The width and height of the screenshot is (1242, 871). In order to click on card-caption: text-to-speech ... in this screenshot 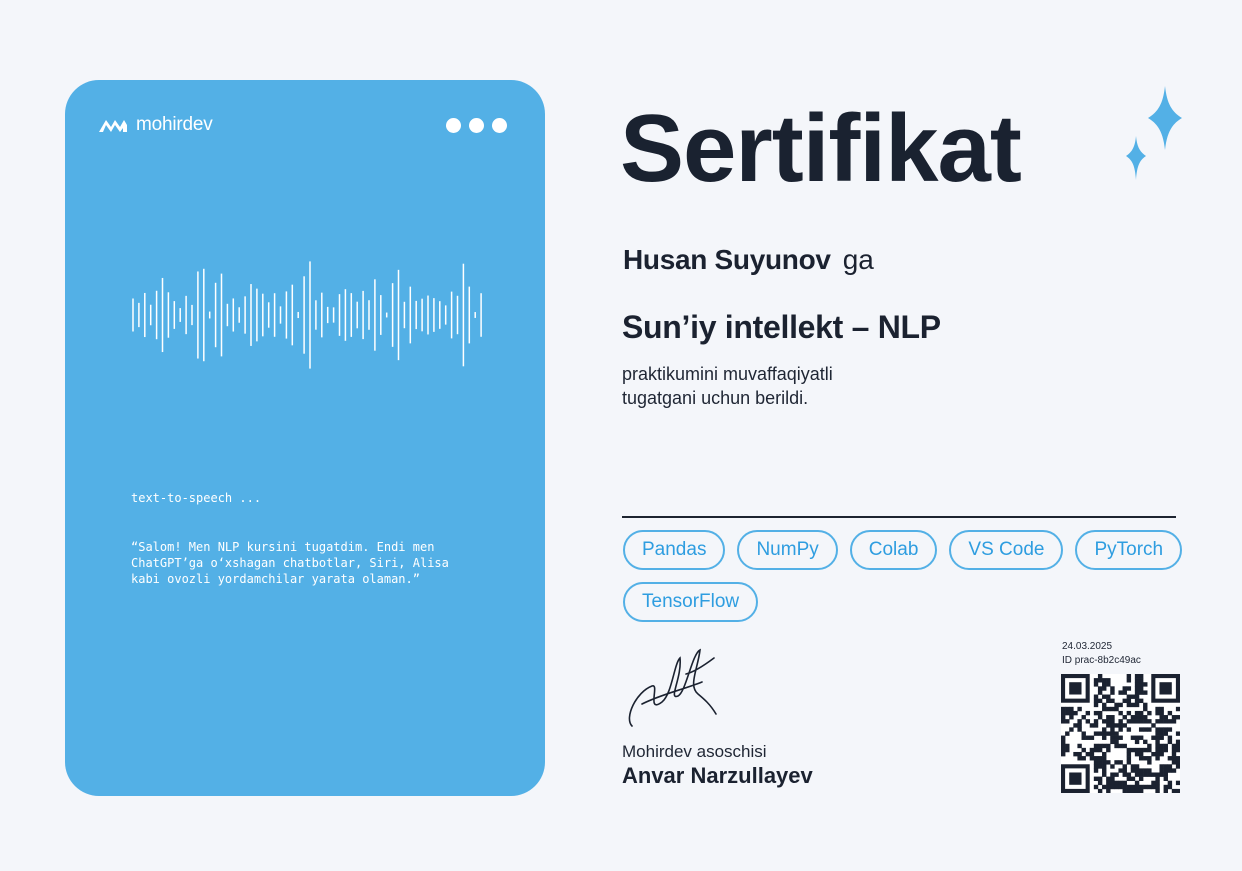, I will do `click(196, 498)`.